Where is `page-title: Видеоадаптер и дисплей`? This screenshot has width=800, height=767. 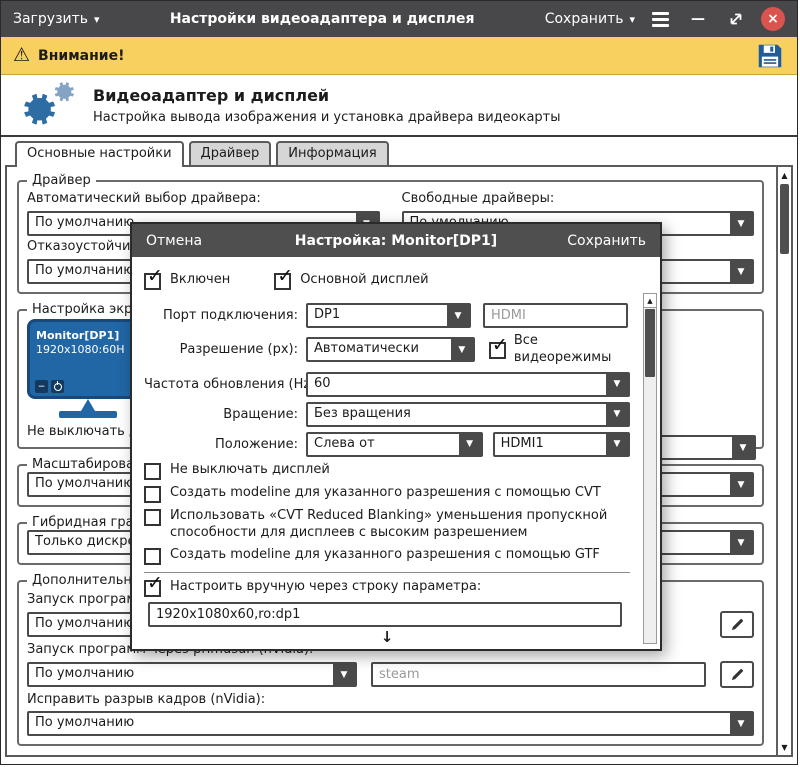
page-title: Видеоадаптер и дисплей is located at coordinates (211, 95).